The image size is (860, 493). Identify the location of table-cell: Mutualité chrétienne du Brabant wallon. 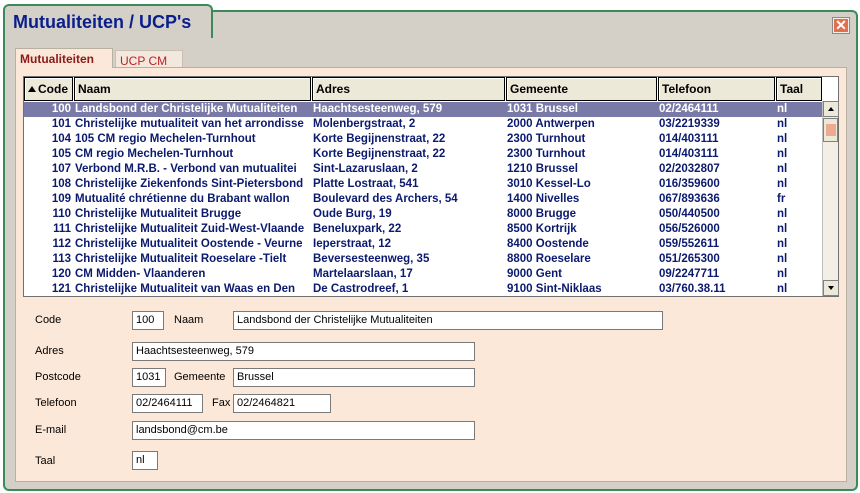
(182, 199).